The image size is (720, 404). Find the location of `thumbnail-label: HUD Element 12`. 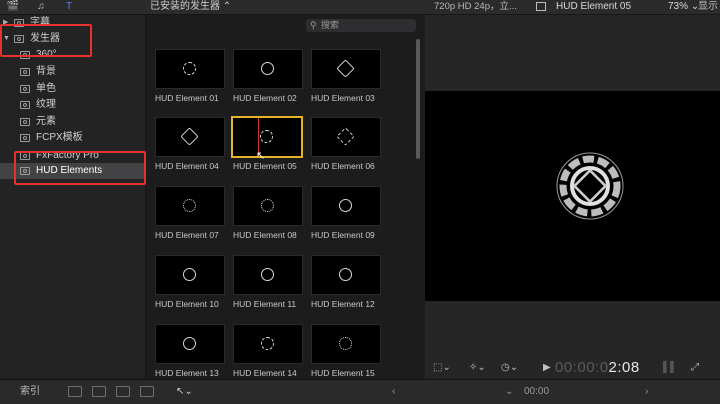

thumbnail-label: HUD Element 12 is located at coordinates (343, 304).